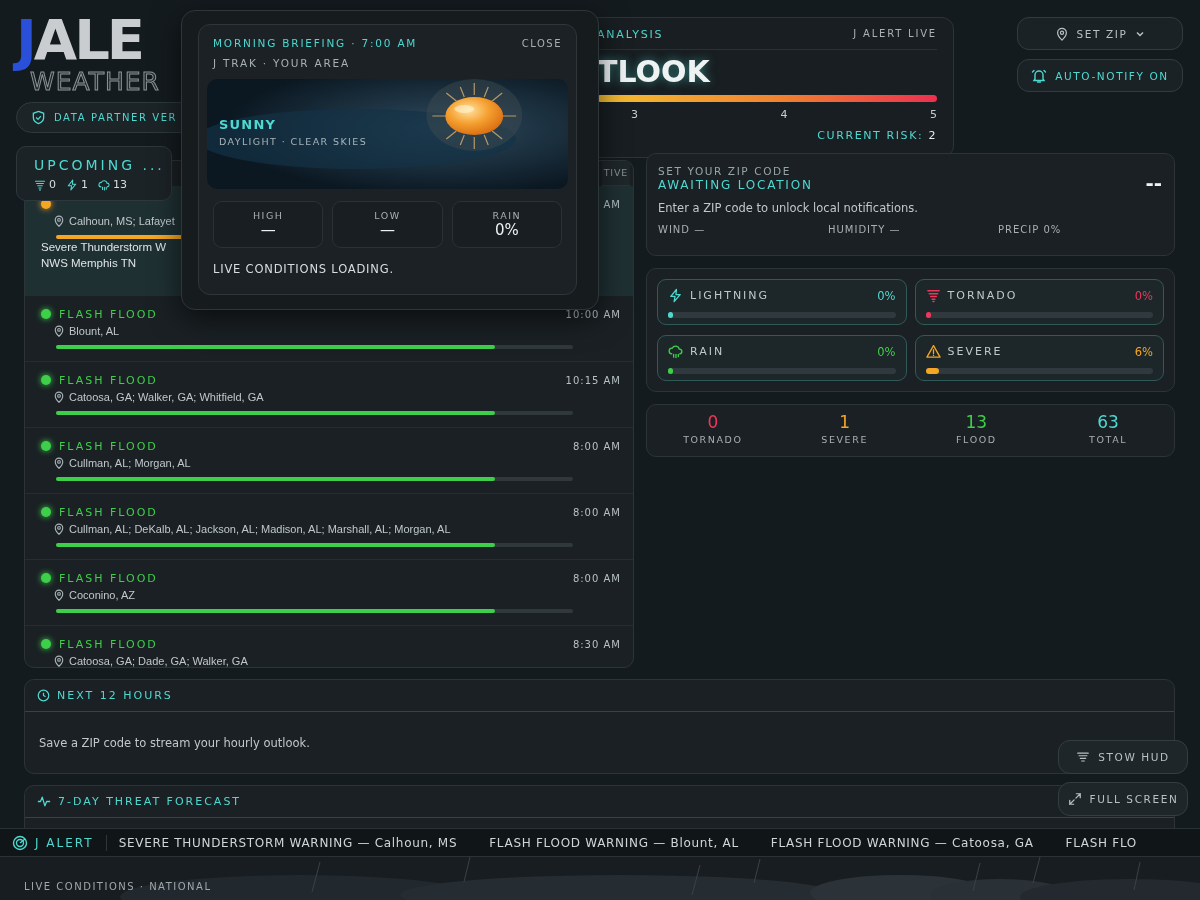  I want to click on shield-check-icon, so click(38, 117).